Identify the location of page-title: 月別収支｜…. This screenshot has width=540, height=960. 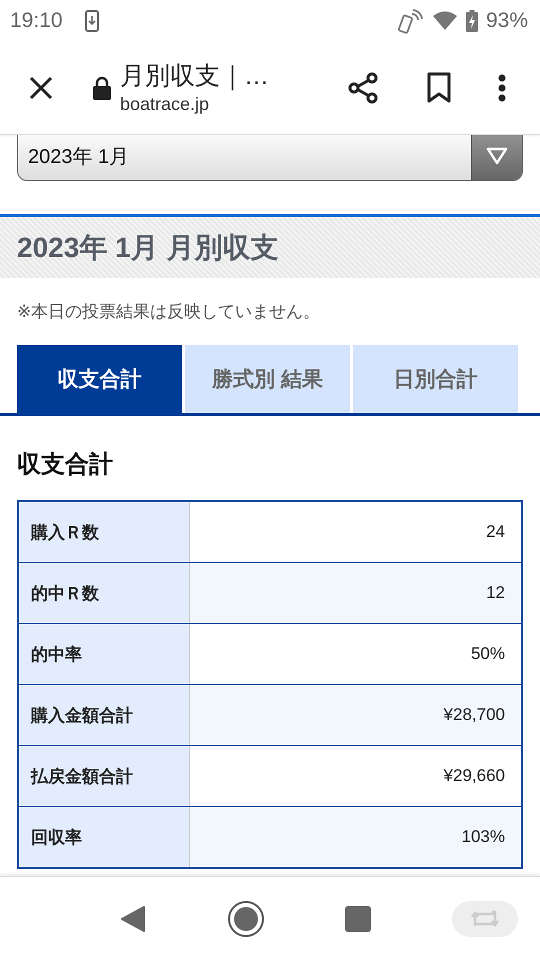
(195, 76).